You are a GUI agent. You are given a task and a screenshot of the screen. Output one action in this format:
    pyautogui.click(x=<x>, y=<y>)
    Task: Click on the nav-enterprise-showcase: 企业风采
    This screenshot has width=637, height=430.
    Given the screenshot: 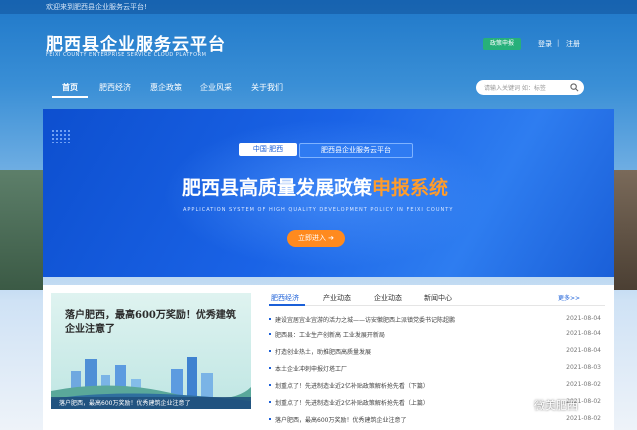 What is the action you would take?
    pyautogui.click(x=216, y=87)
    